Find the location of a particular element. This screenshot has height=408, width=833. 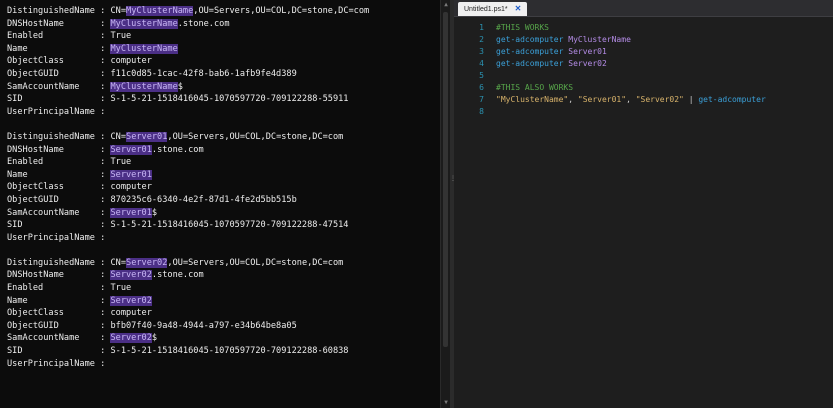

editor-tab-bar: Untitled1.ps1* ✕ is located at coordinates (643, 8).